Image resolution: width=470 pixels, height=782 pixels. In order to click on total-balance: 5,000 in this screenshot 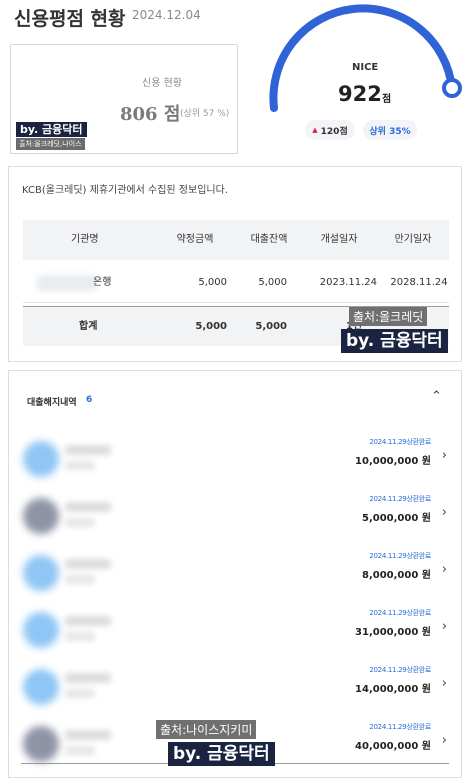, I will do `click(271, 326)`.